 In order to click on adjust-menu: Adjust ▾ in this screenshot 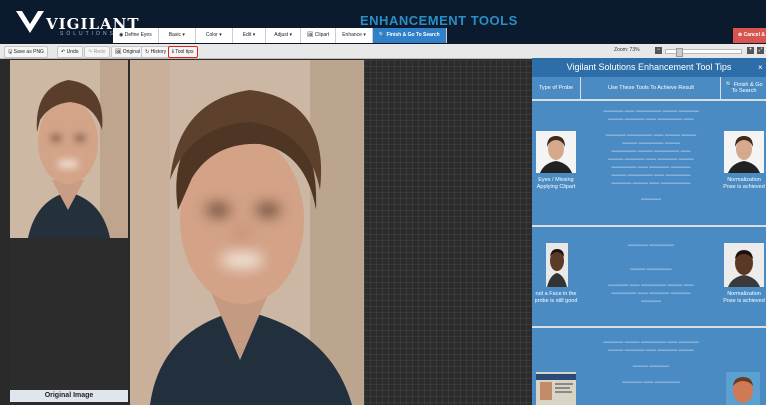, I will do `click(284, 35)`.